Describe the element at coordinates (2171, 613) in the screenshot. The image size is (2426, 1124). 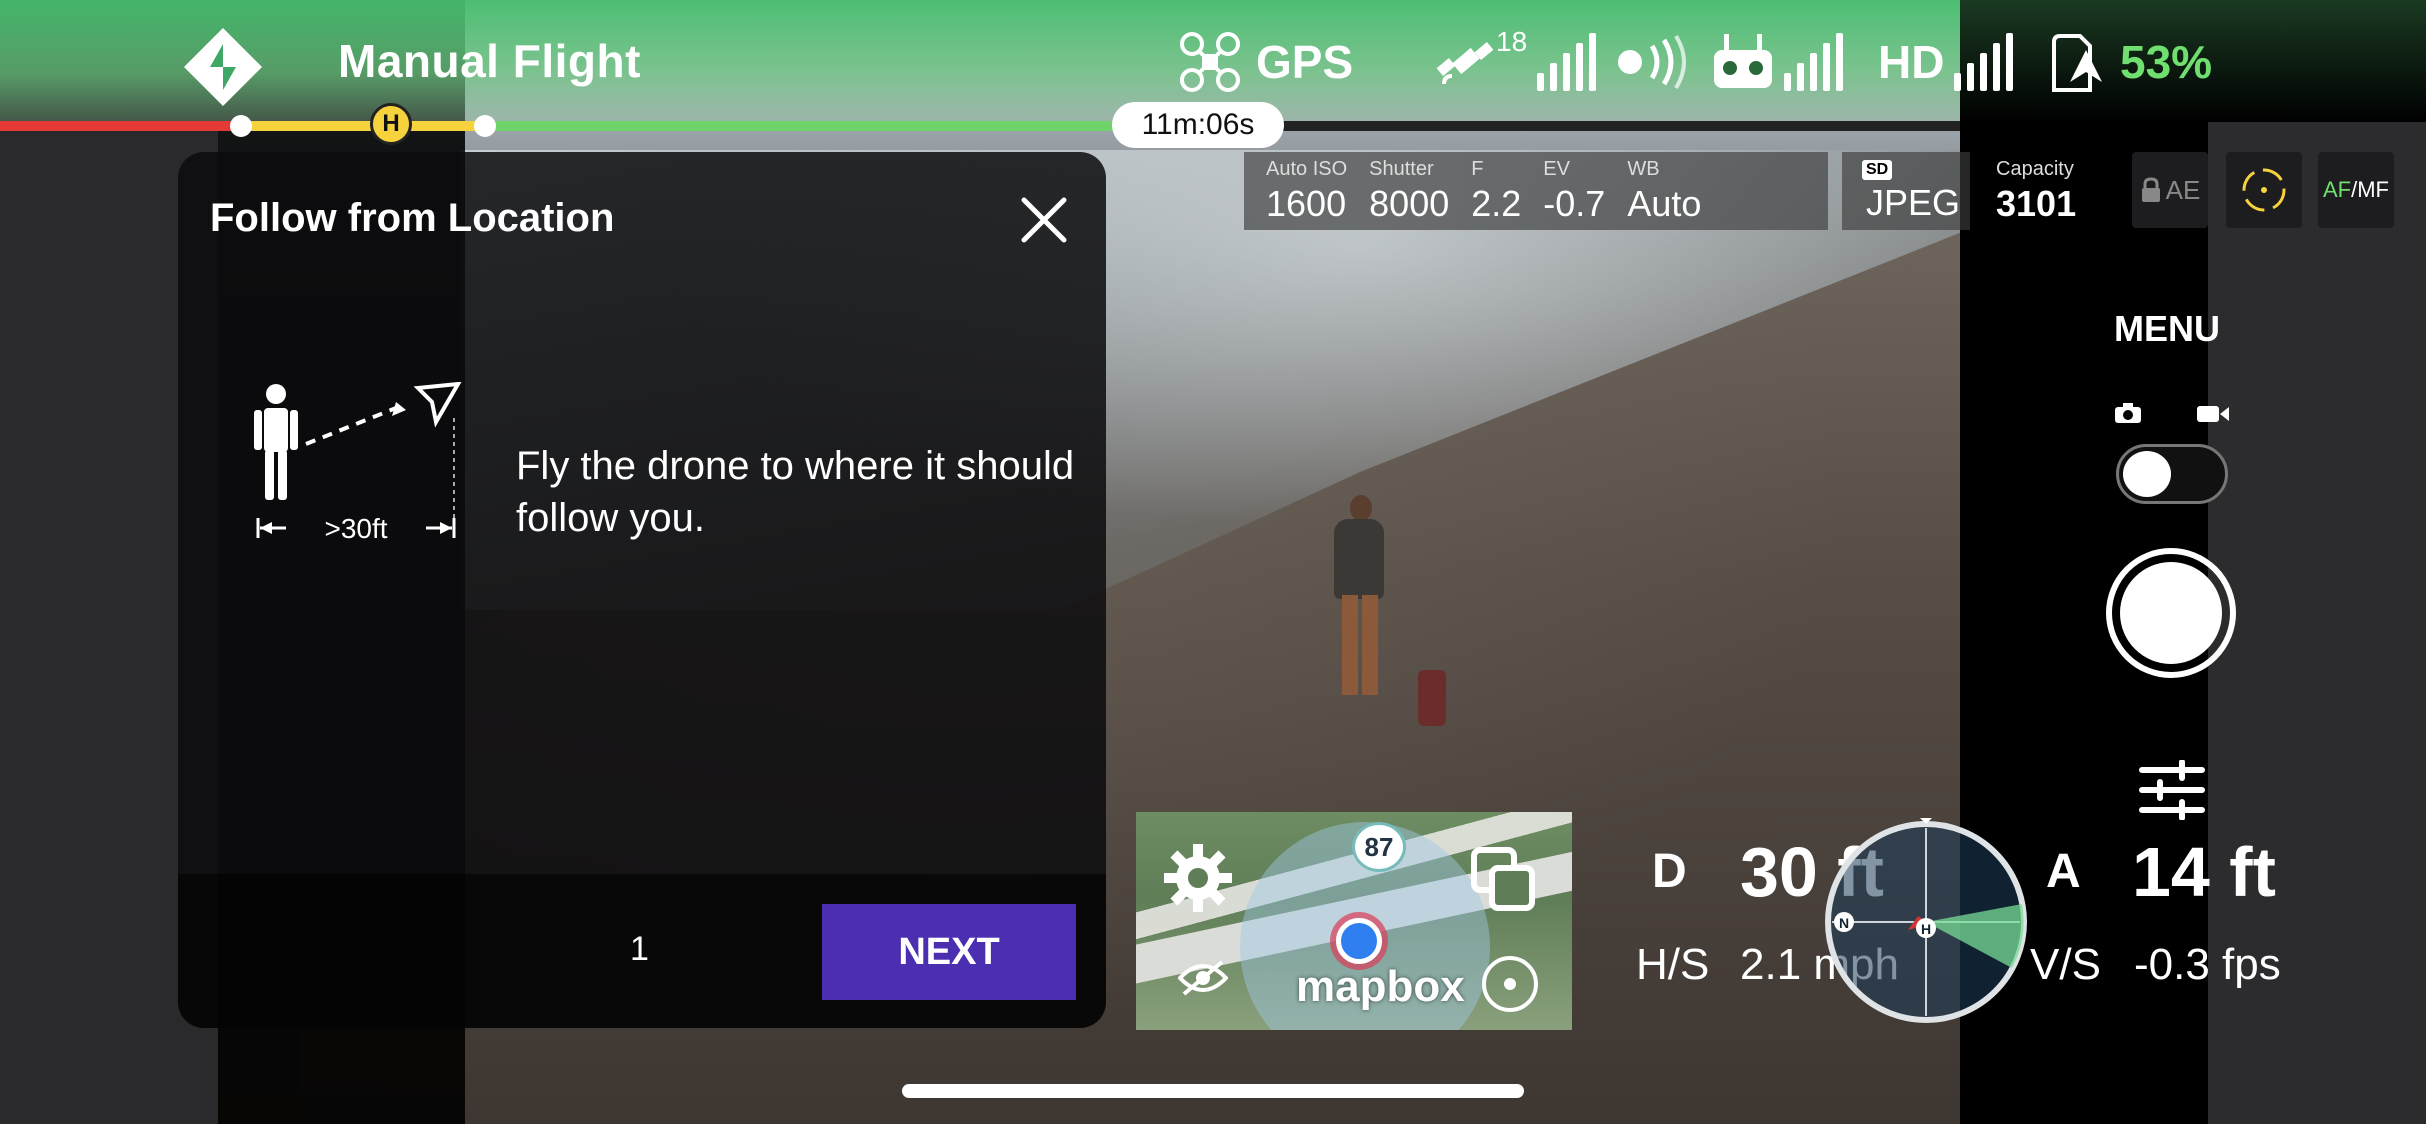
I see `shutter-button` at that location.